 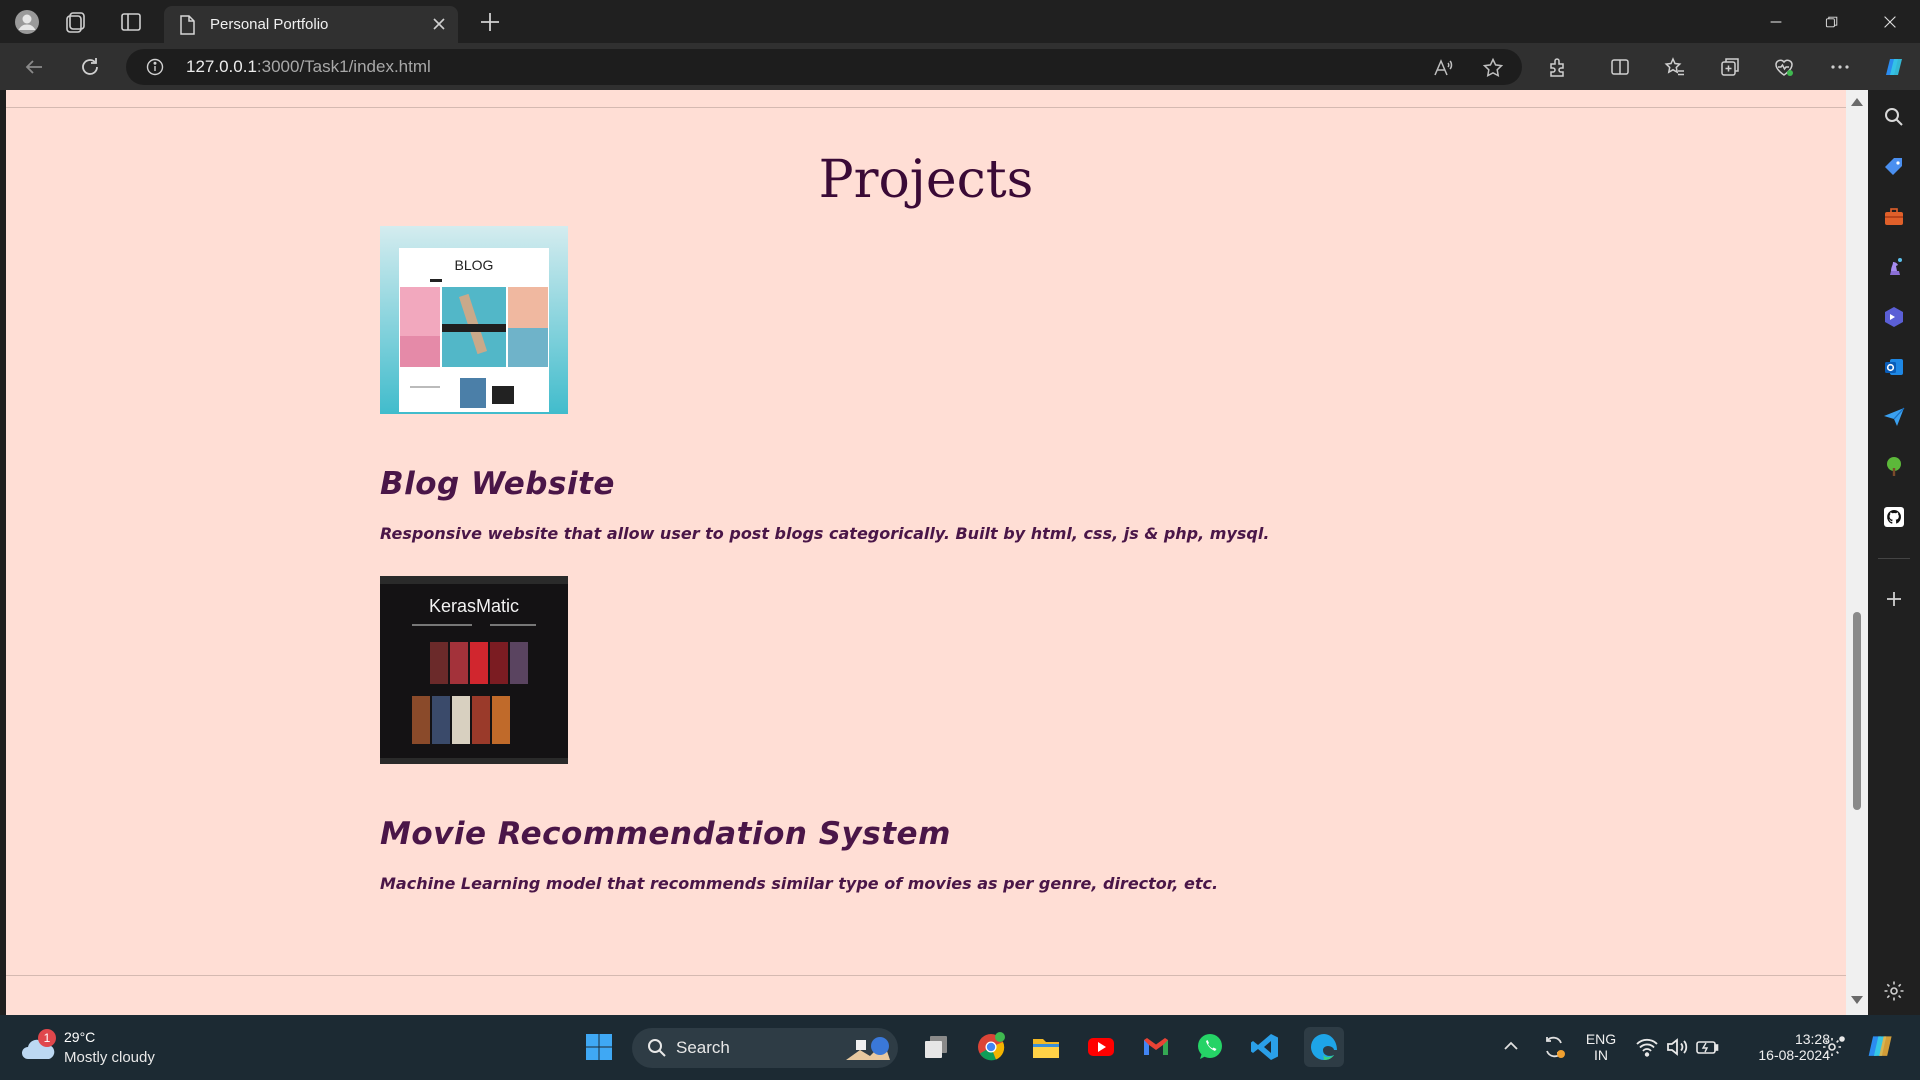 What do you see at coordinates (1554, 1047) in the screenshot?
I see `sync-icon` at bounding box center [1554, 1047].